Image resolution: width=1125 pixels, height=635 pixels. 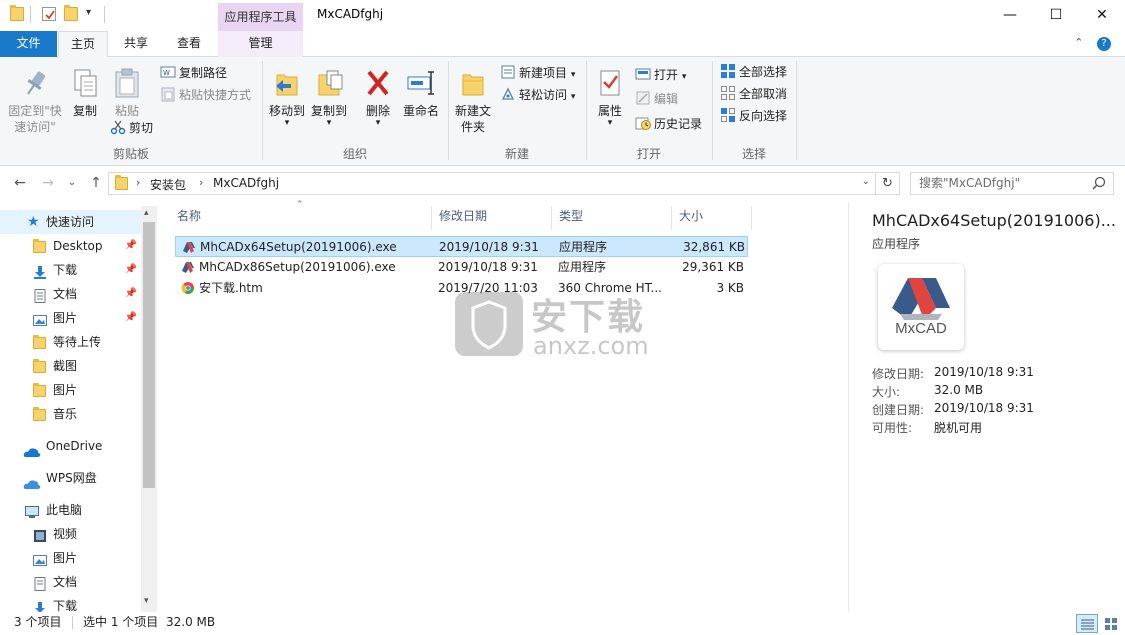 I want to click on paste-button: 粘贴, so click(x=127, y=93).